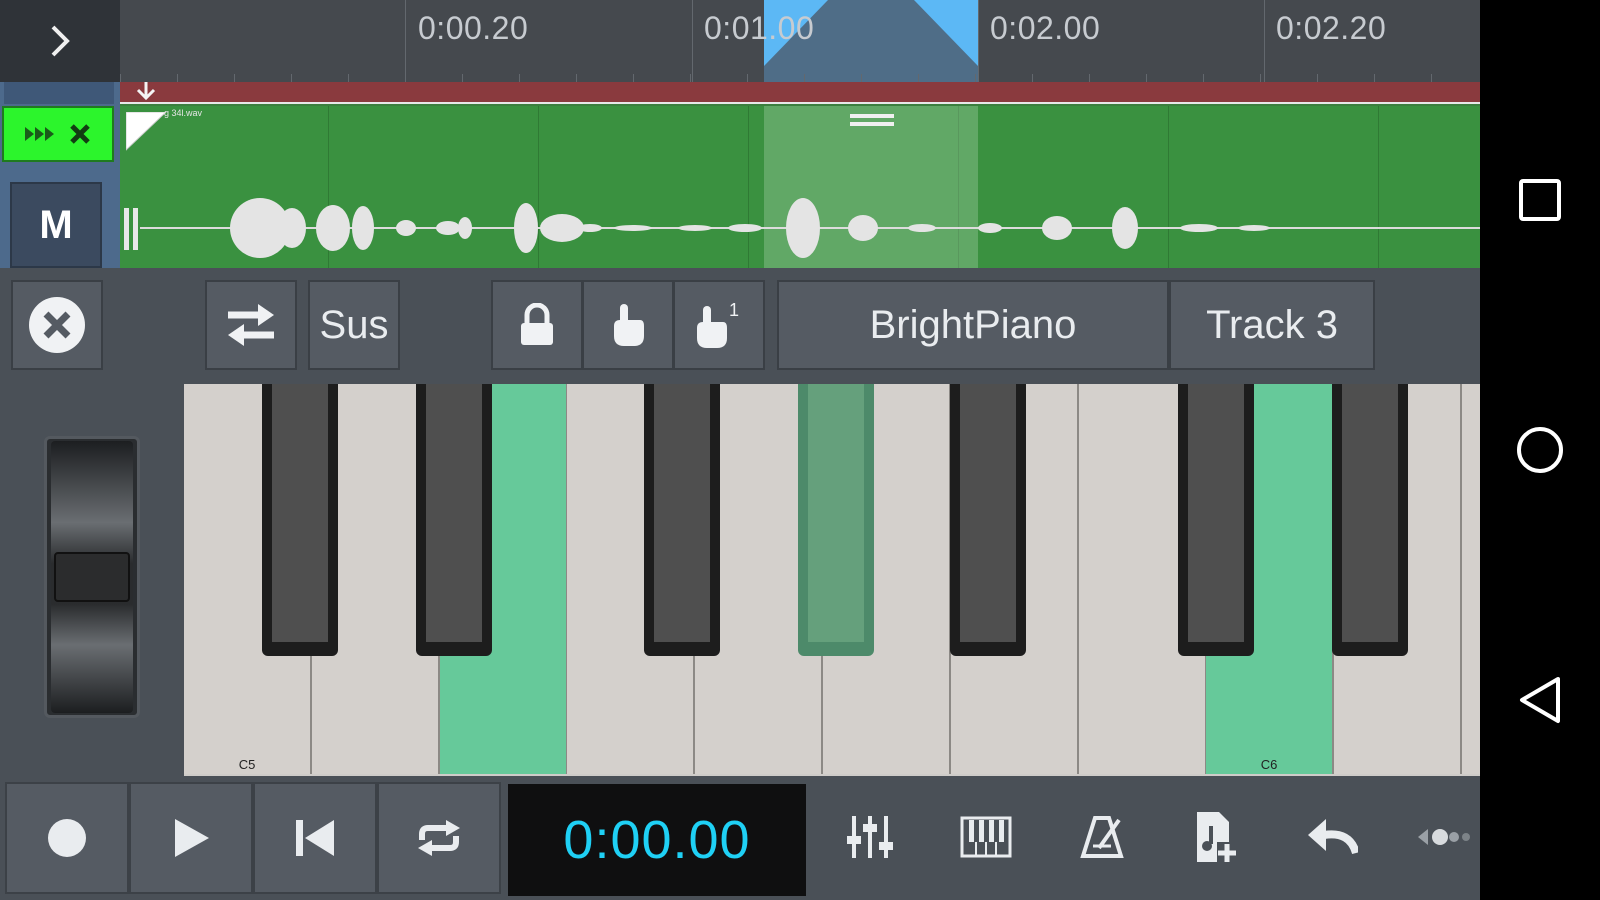  Describe the element at coordinates (354, 325) in the screenshot. I see `sustain-button: Sus` at that location.